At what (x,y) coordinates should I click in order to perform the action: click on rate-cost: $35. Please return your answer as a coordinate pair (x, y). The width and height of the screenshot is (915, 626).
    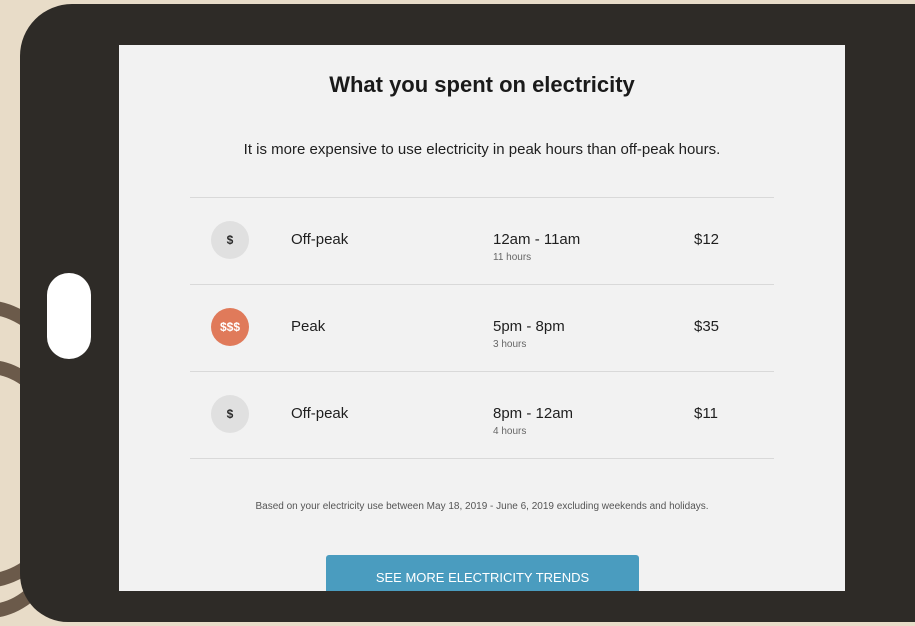
    Looking at the image, I should click on (707, 326).